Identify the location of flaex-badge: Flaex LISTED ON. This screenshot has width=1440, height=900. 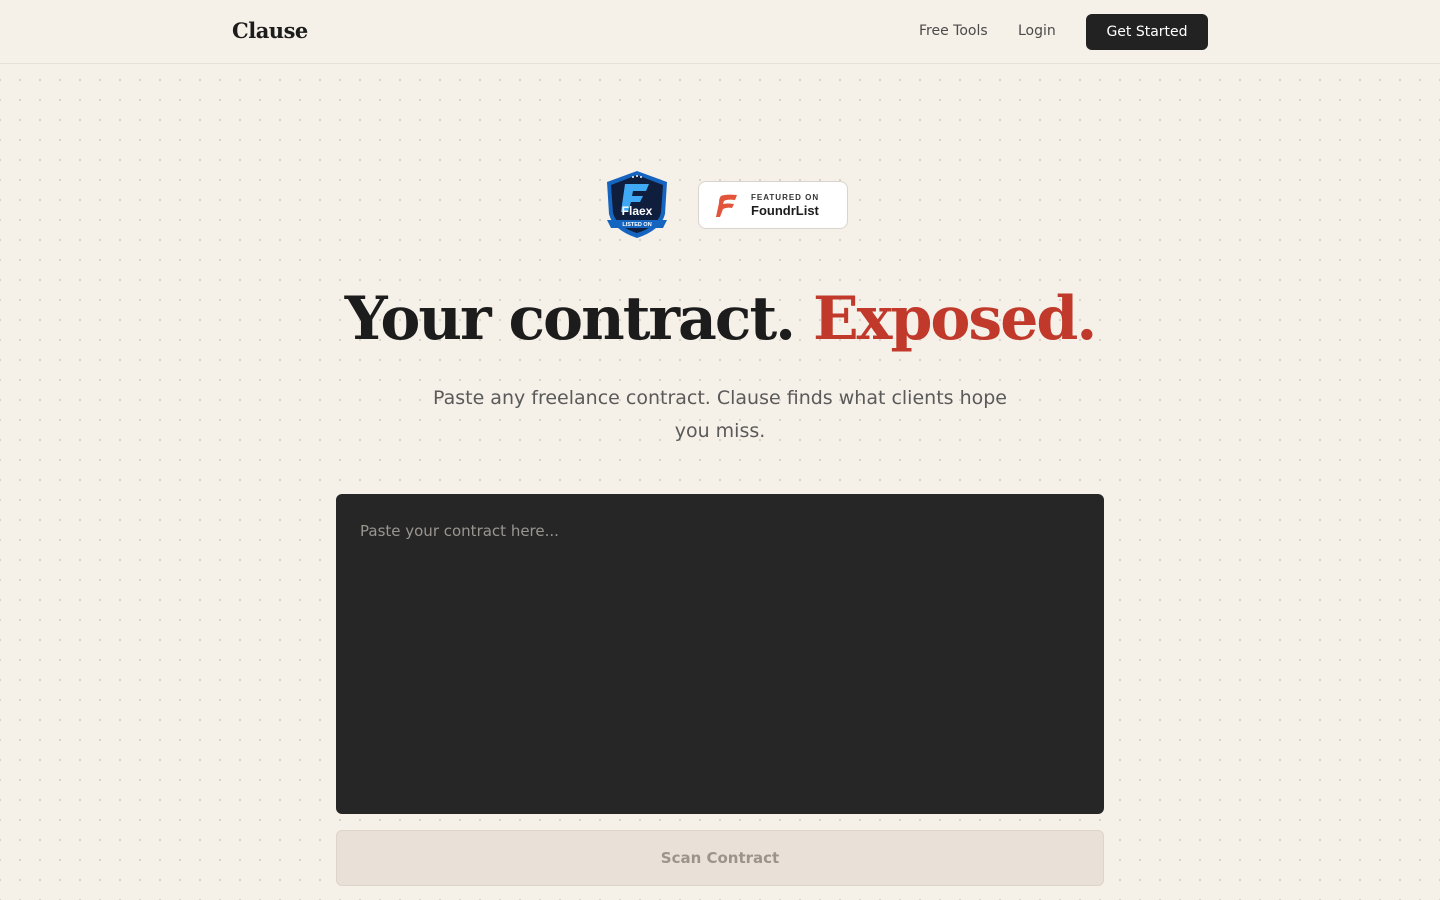
(637, 205).